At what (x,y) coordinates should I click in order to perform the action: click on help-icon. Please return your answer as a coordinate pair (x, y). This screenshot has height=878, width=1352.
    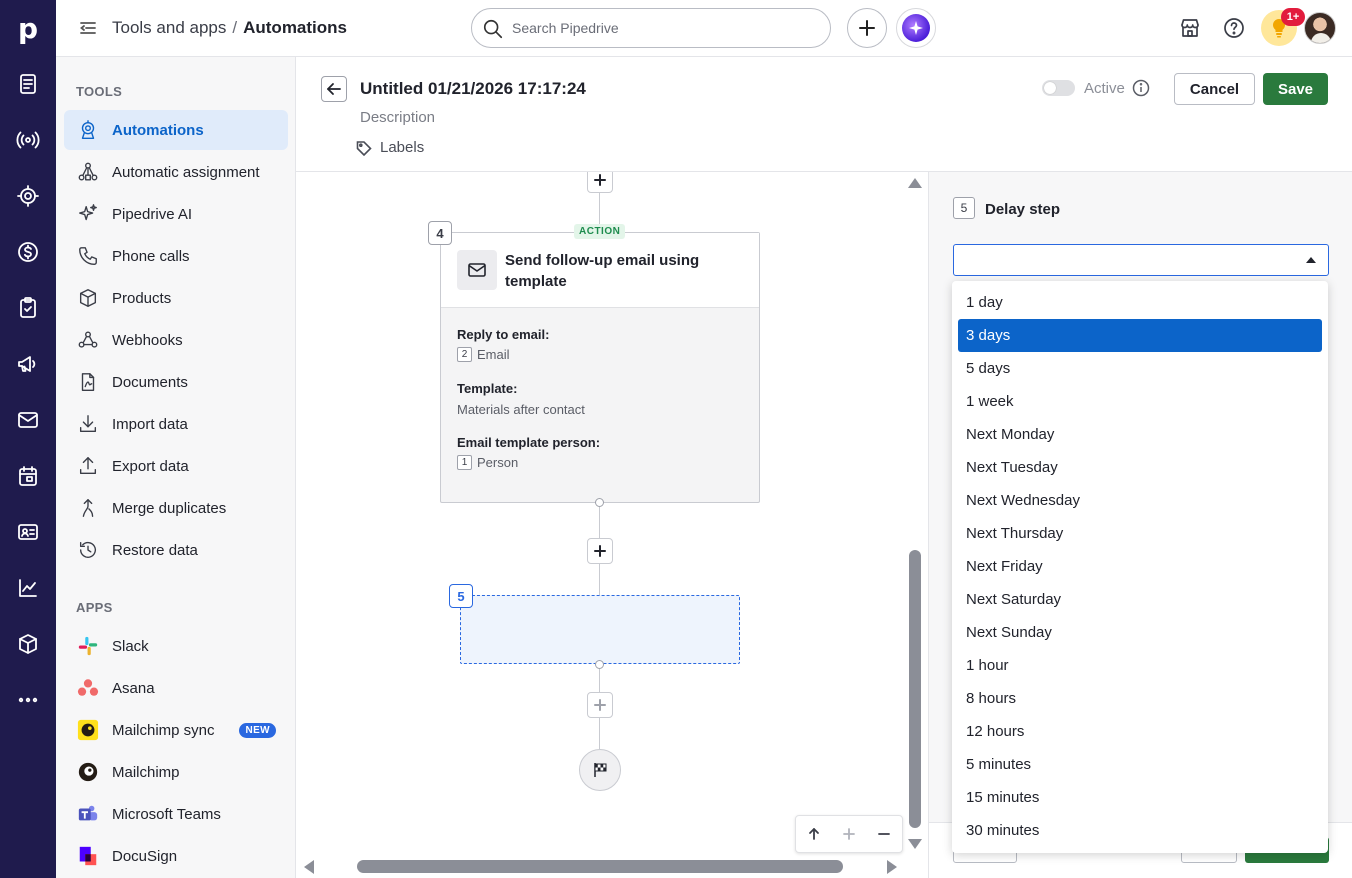
    Looking at the image, I should click on (1234, 28).